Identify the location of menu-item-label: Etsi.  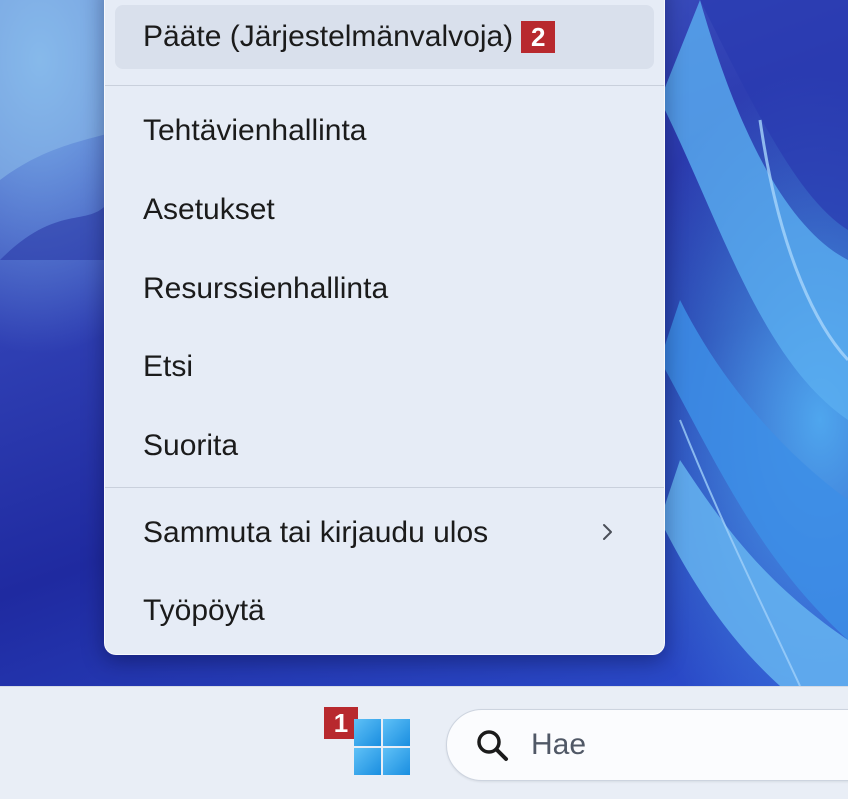
(168, 366).